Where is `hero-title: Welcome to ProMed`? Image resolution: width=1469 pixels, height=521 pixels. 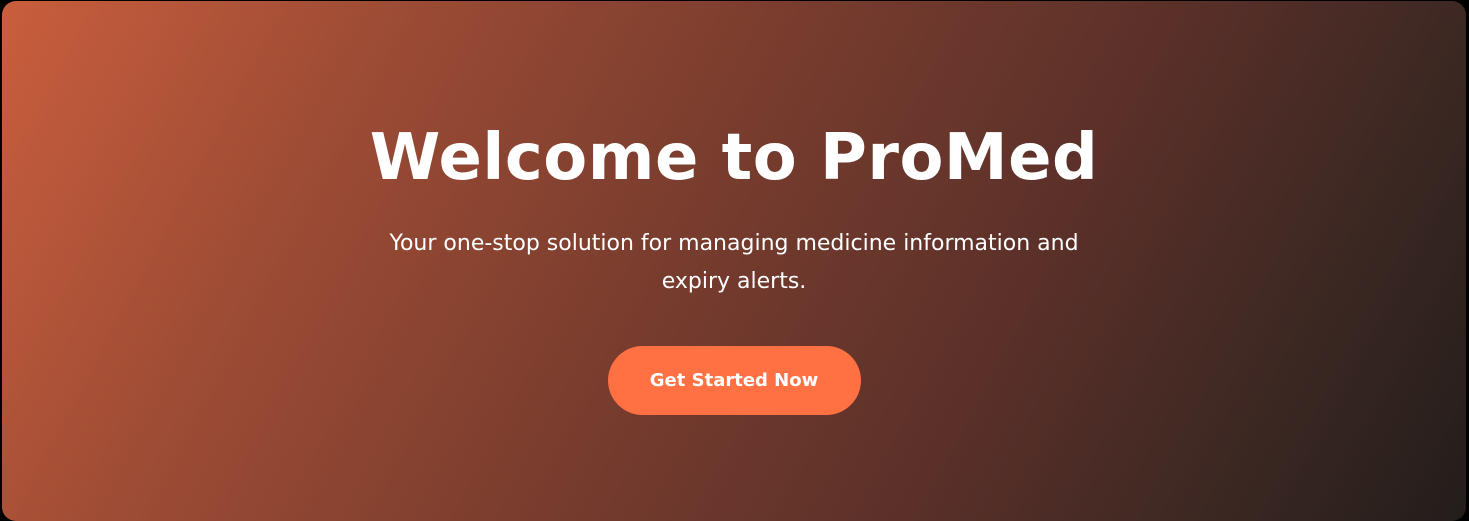
hero-title: Welcome to ProMed is located at coordinates (734, 158).